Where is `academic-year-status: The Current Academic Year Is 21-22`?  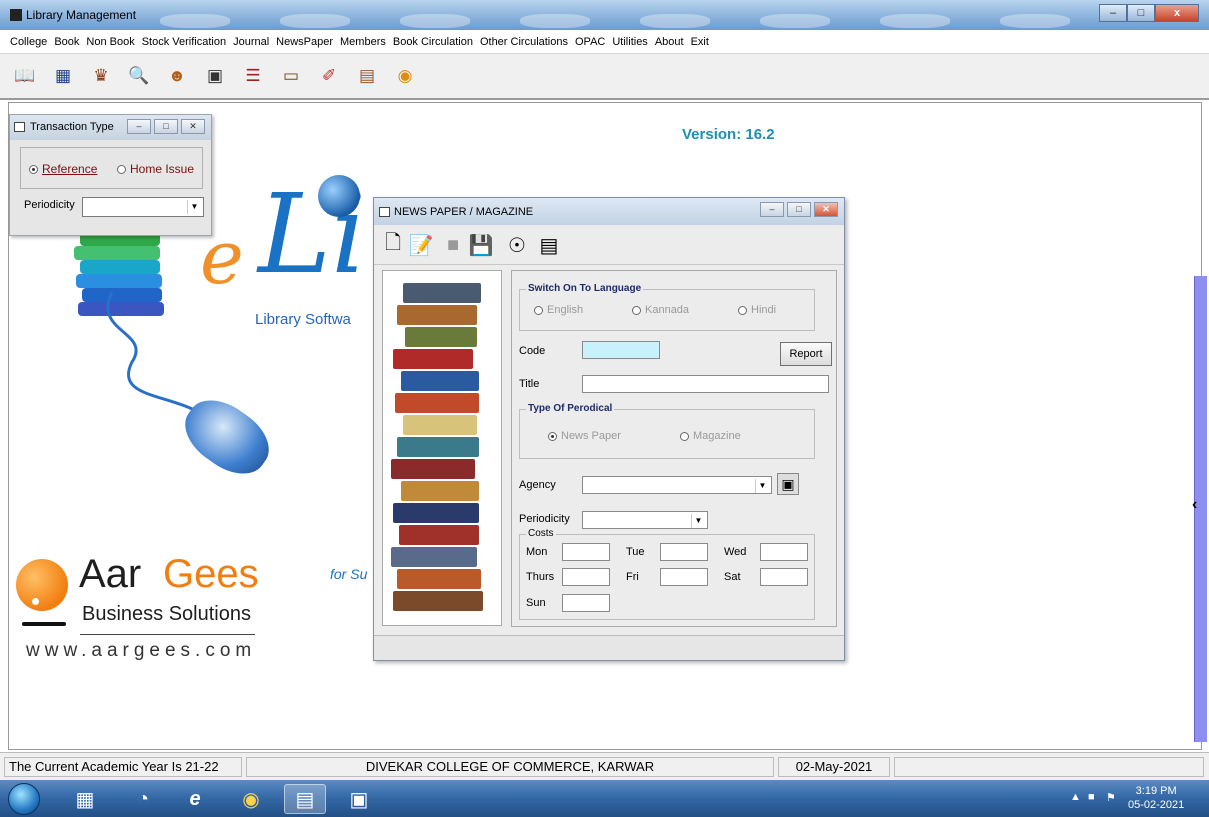
academic-year-status: The Current Academic Year Is 21-22 is located at coordinates (123, 767).